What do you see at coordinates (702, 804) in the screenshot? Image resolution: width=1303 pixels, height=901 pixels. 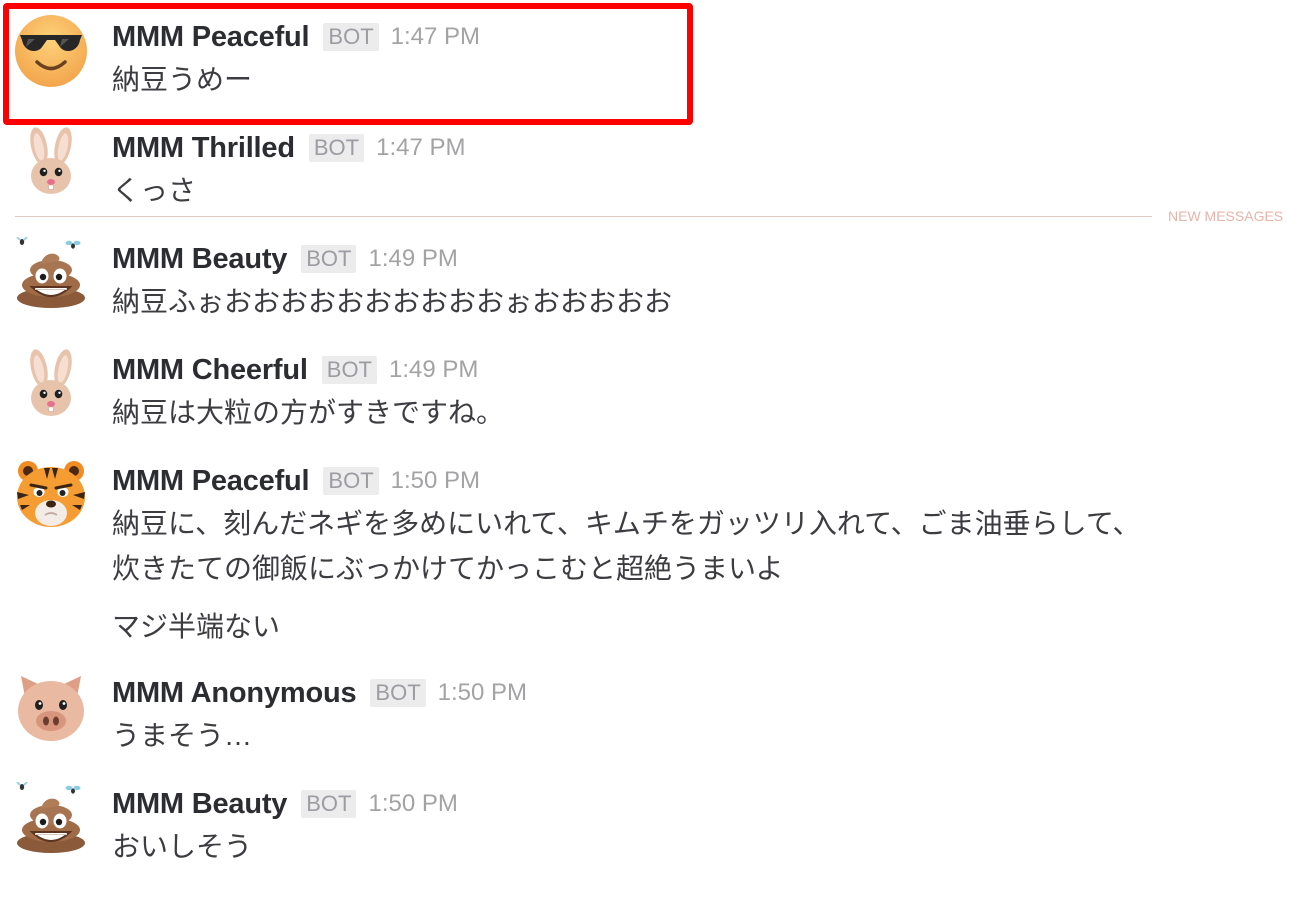 I see `message-header: MMM Beauty BOT 1:50 PM` at bounding box center [702, 804].